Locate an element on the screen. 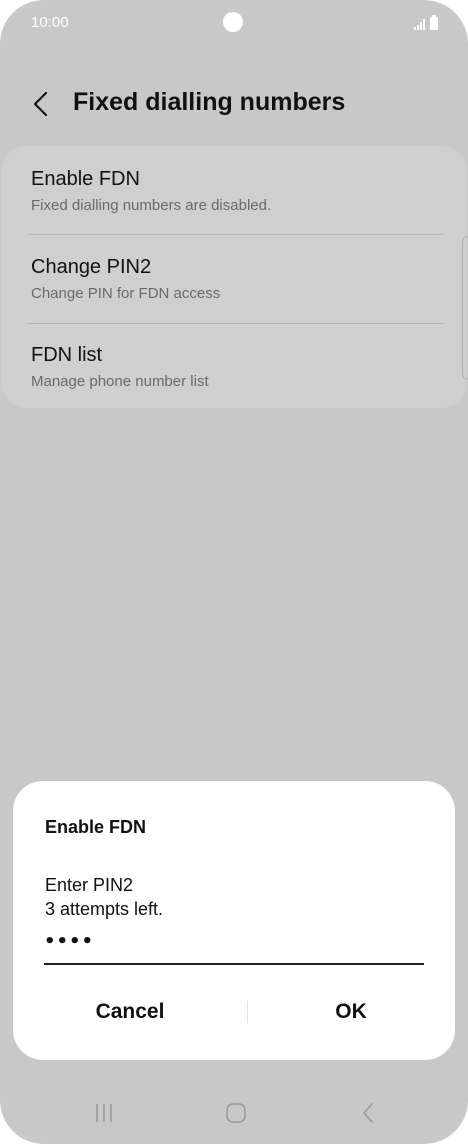 This screenshot has height=1144, width=468. status-bar: 10:00 is located at coordinates (234, 25).